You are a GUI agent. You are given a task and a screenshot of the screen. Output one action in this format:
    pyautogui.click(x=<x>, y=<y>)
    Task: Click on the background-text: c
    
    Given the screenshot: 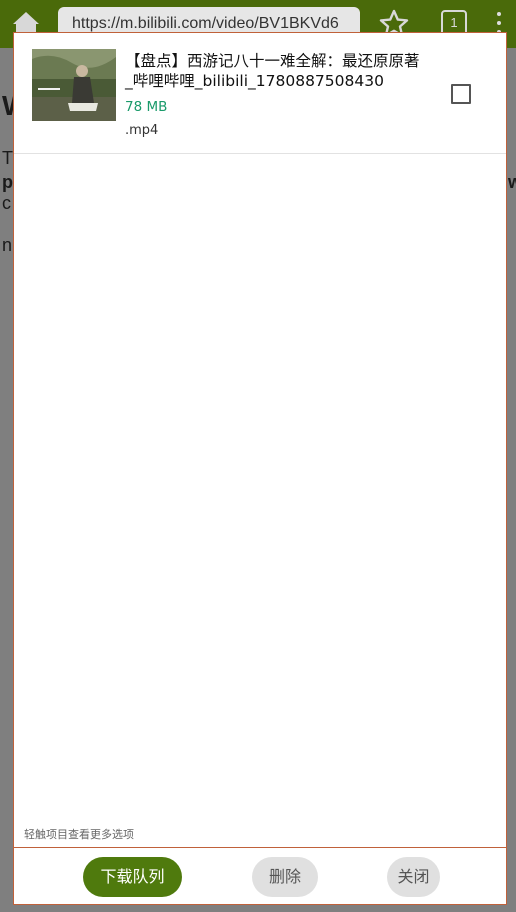 What is the action you would take?
    pyautogui.click(x=6, y=203)
    